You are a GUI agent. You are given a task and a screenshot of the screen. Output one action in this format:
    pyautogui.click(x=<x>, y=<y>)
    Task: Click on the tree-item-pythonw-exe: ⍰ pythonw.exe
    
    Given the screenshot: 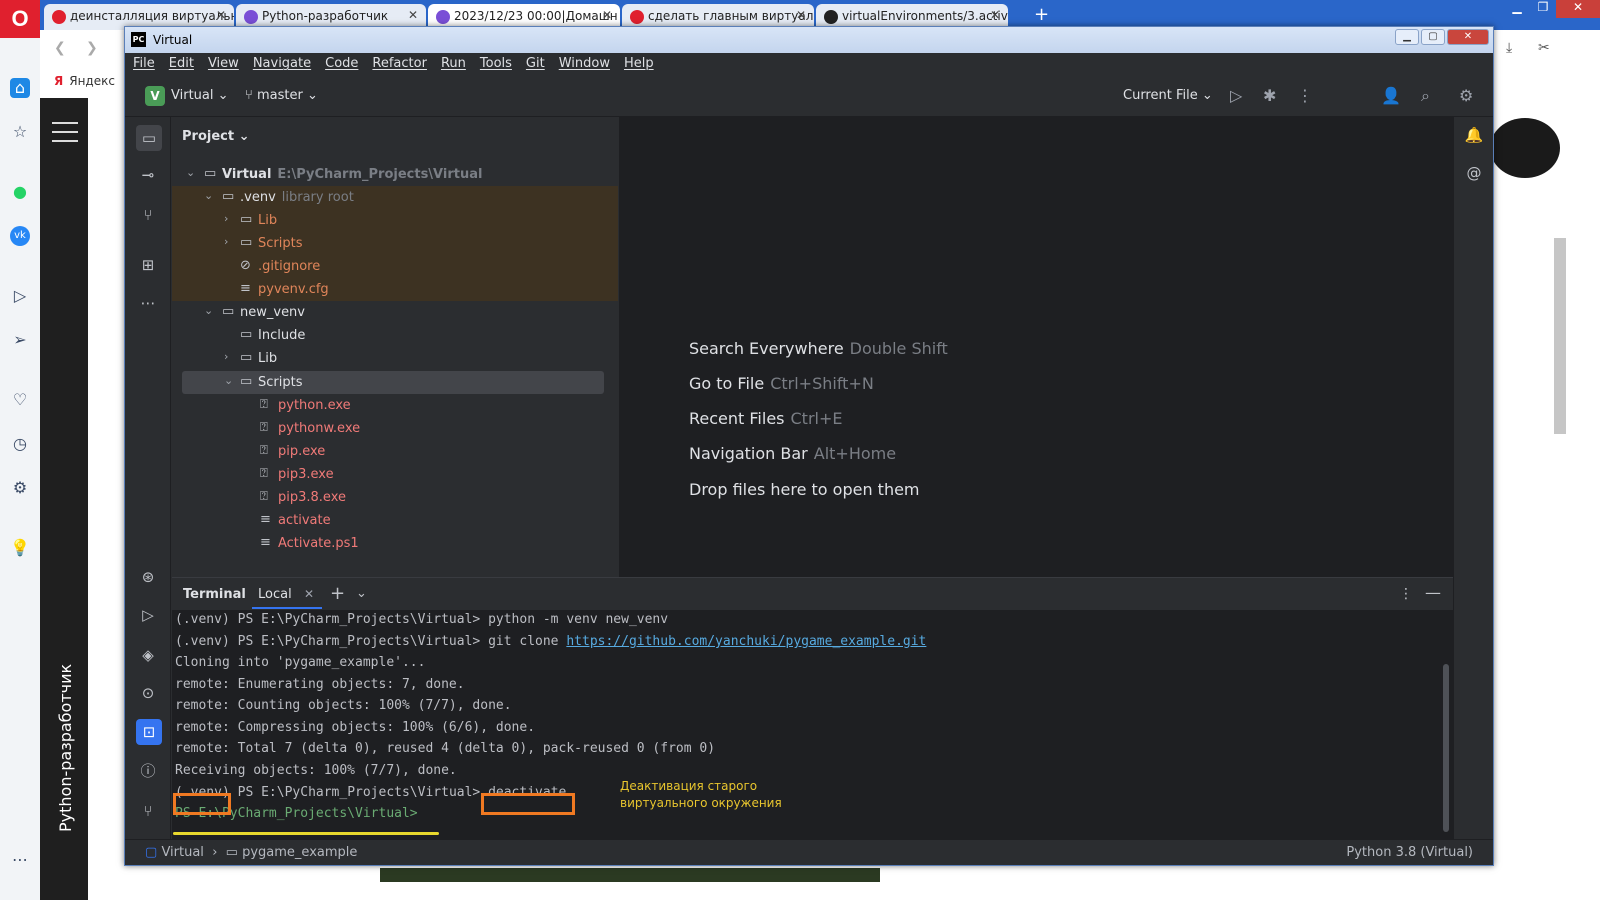 What is the action you would take?
    pyautogui.click(x=395, y=428)
    